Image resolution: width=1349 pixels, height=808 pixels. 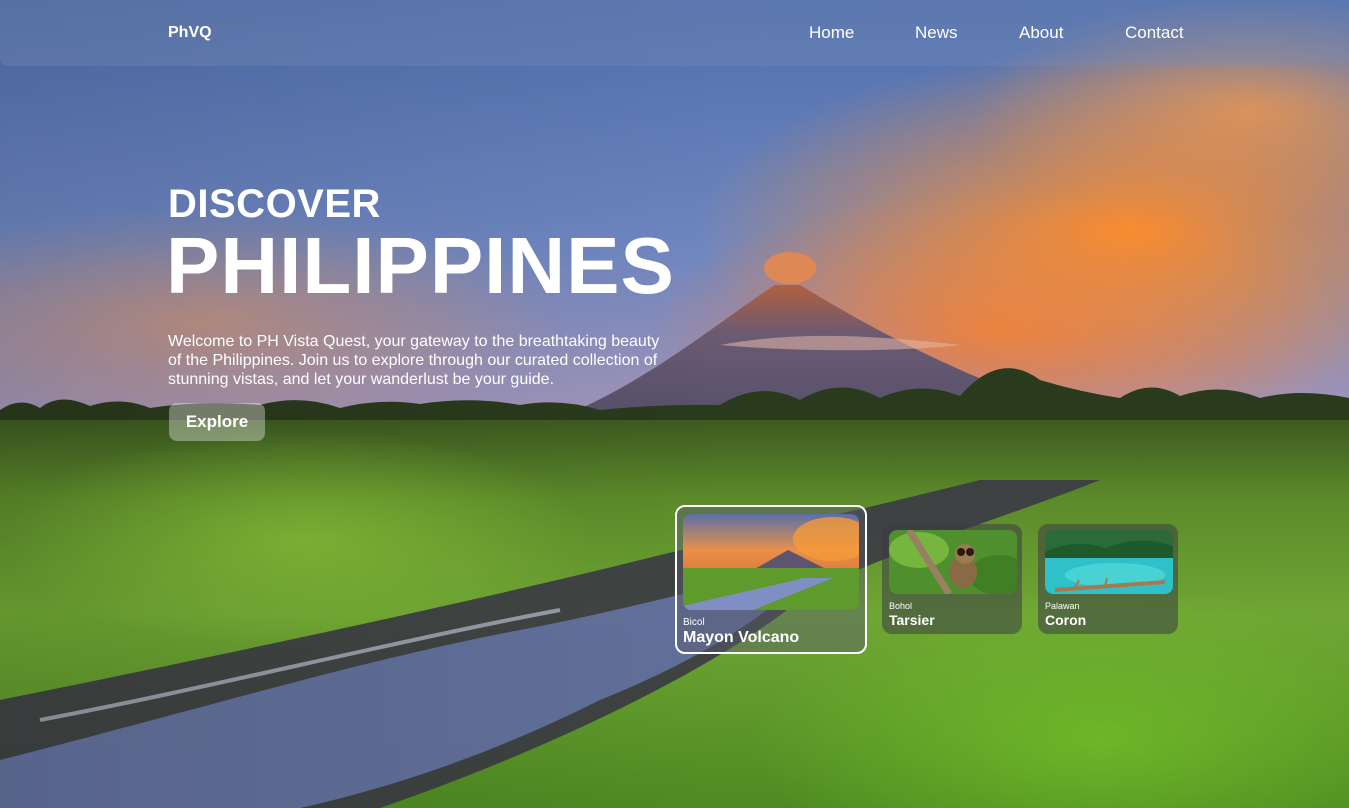 What do you see at coordinates (831, 33) in the screenshot?
I see `nav-home: Home` at bounding box center [831, 33].